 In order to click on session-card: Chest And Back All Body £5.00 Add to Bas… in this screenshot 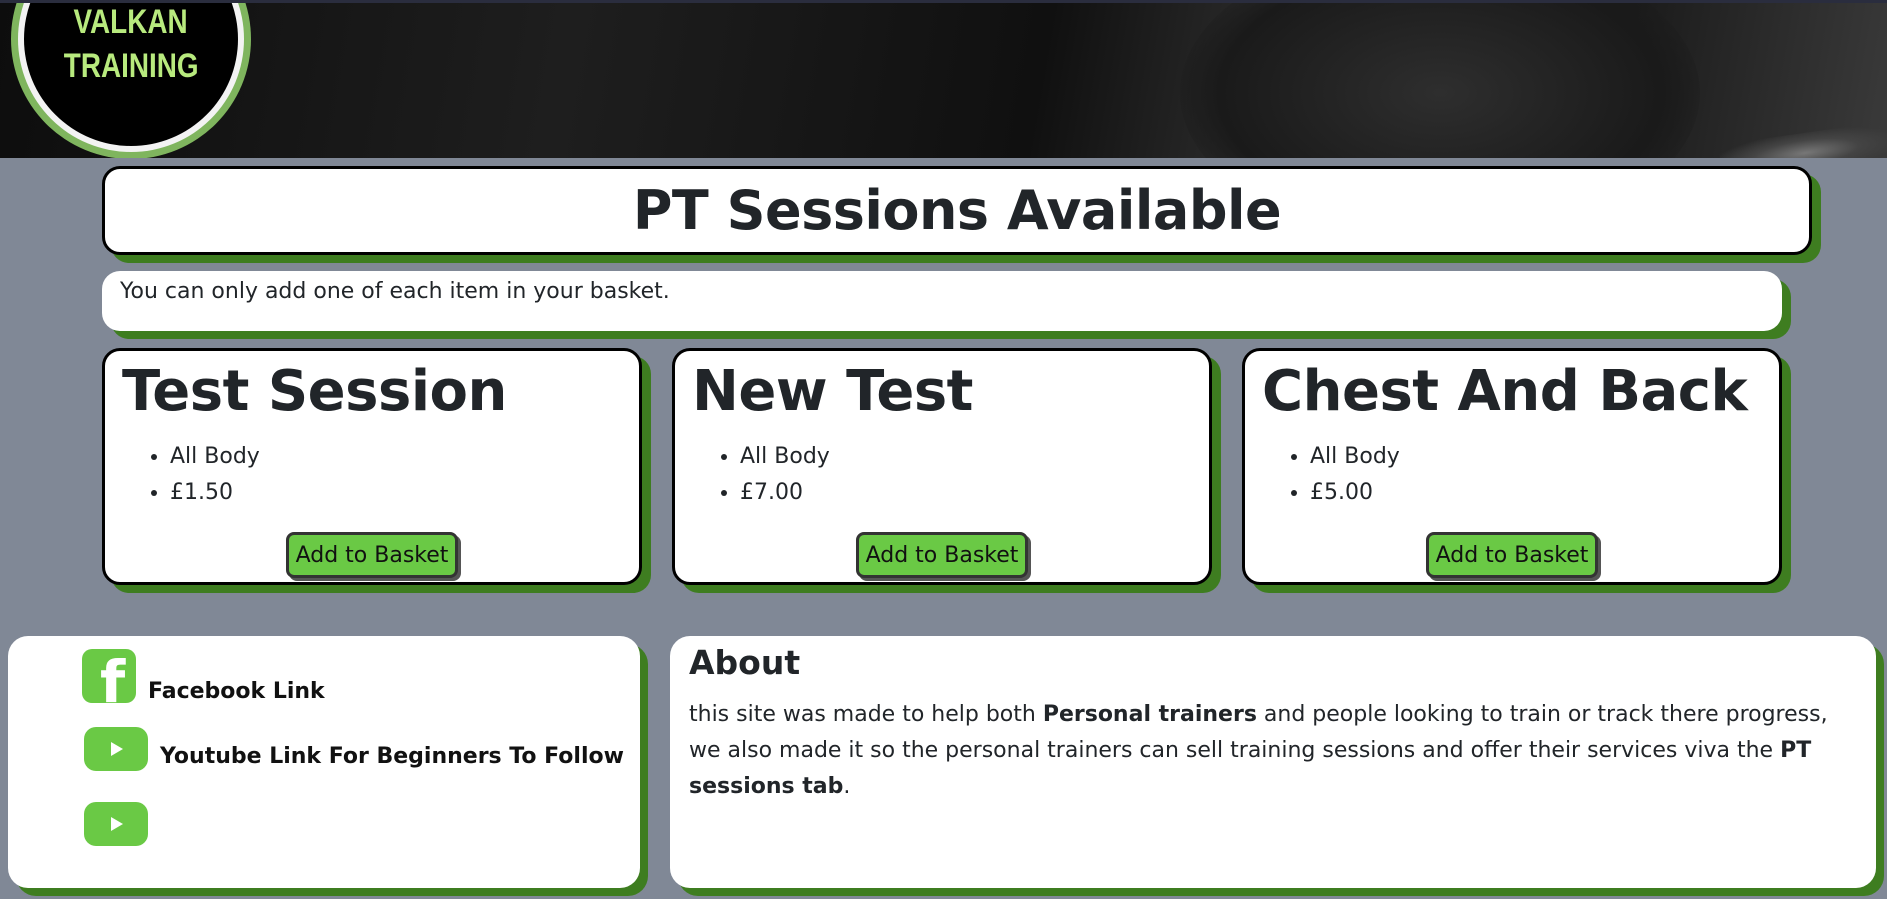, I will do `click(1512, 466)`.